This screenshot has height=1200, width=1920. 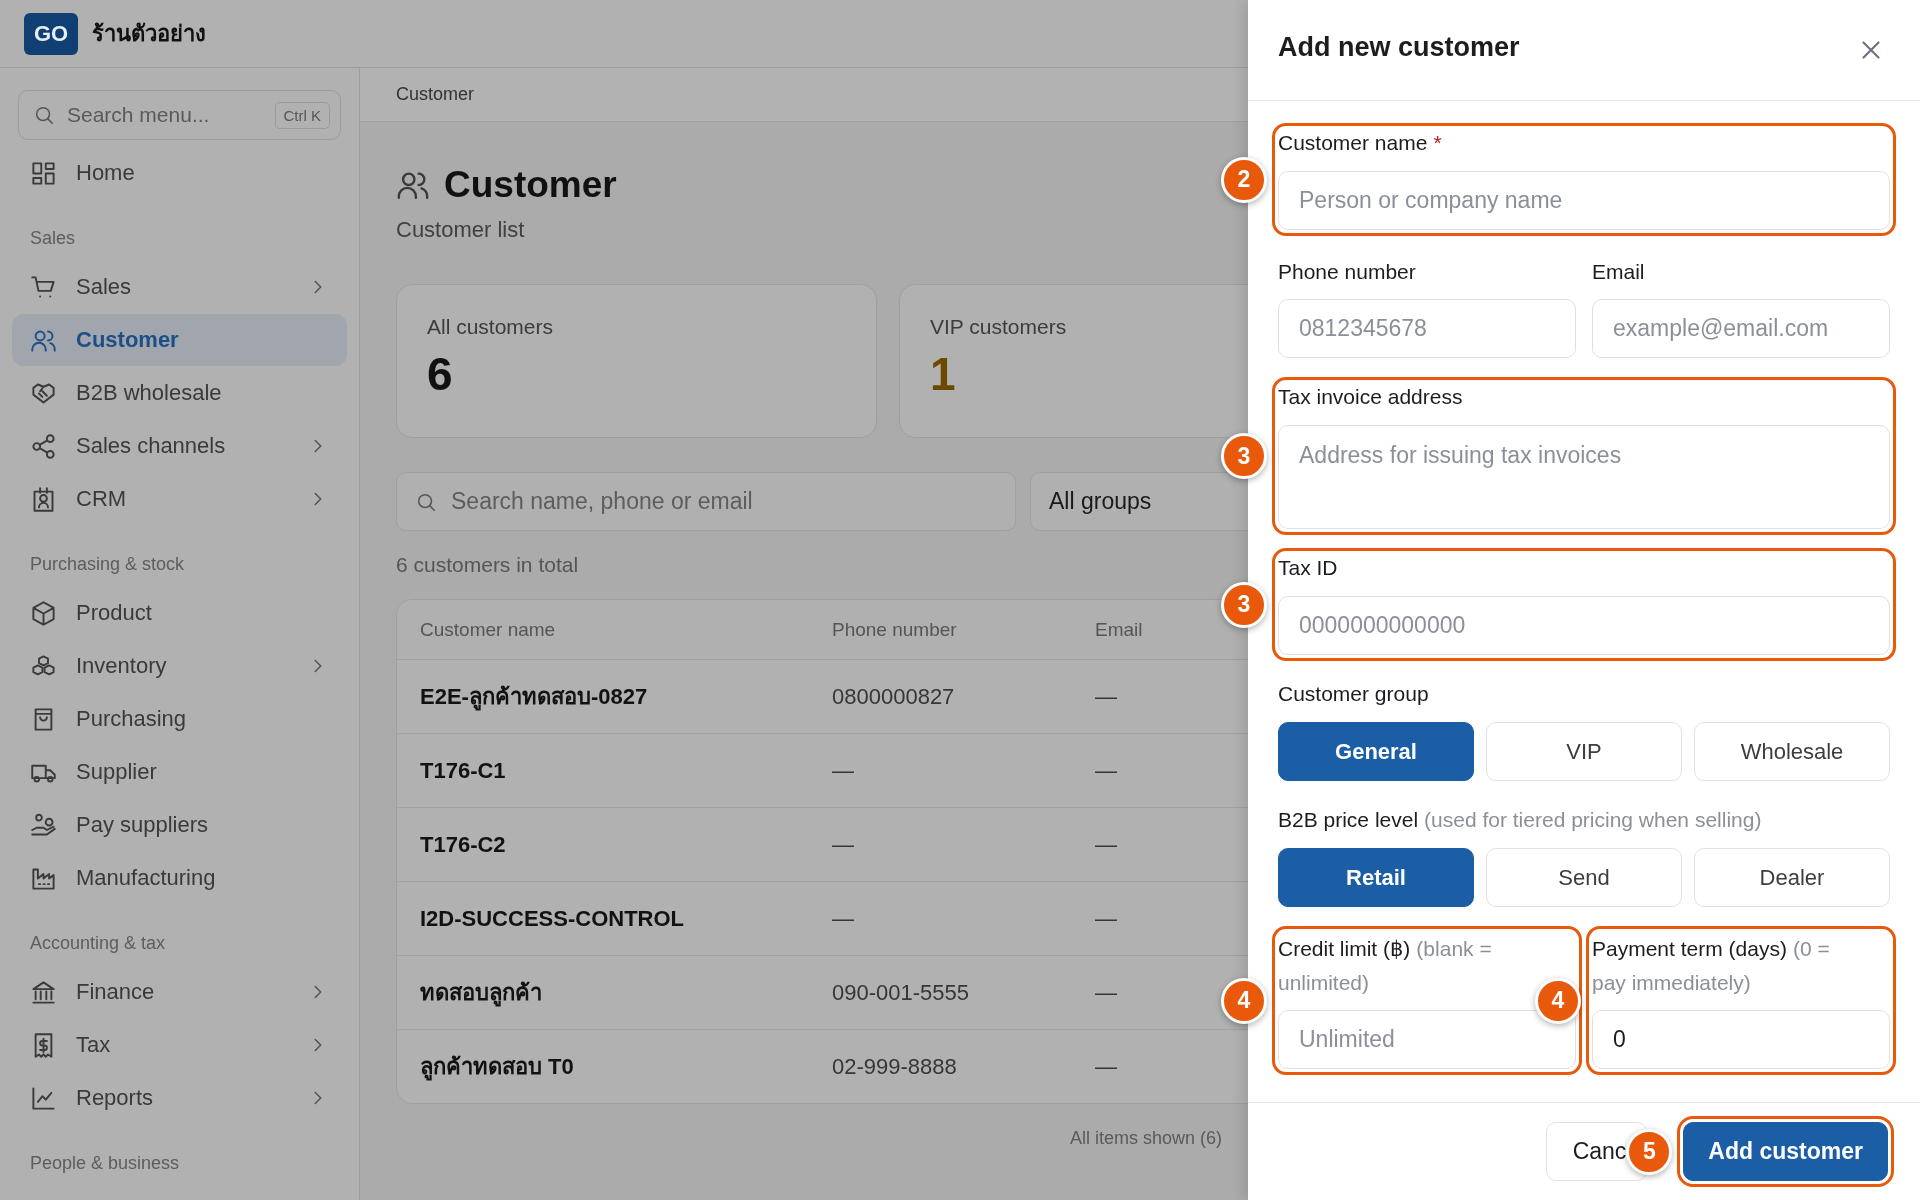 I want to click on field-label: Customer name *, so click(x=1360, y=143).